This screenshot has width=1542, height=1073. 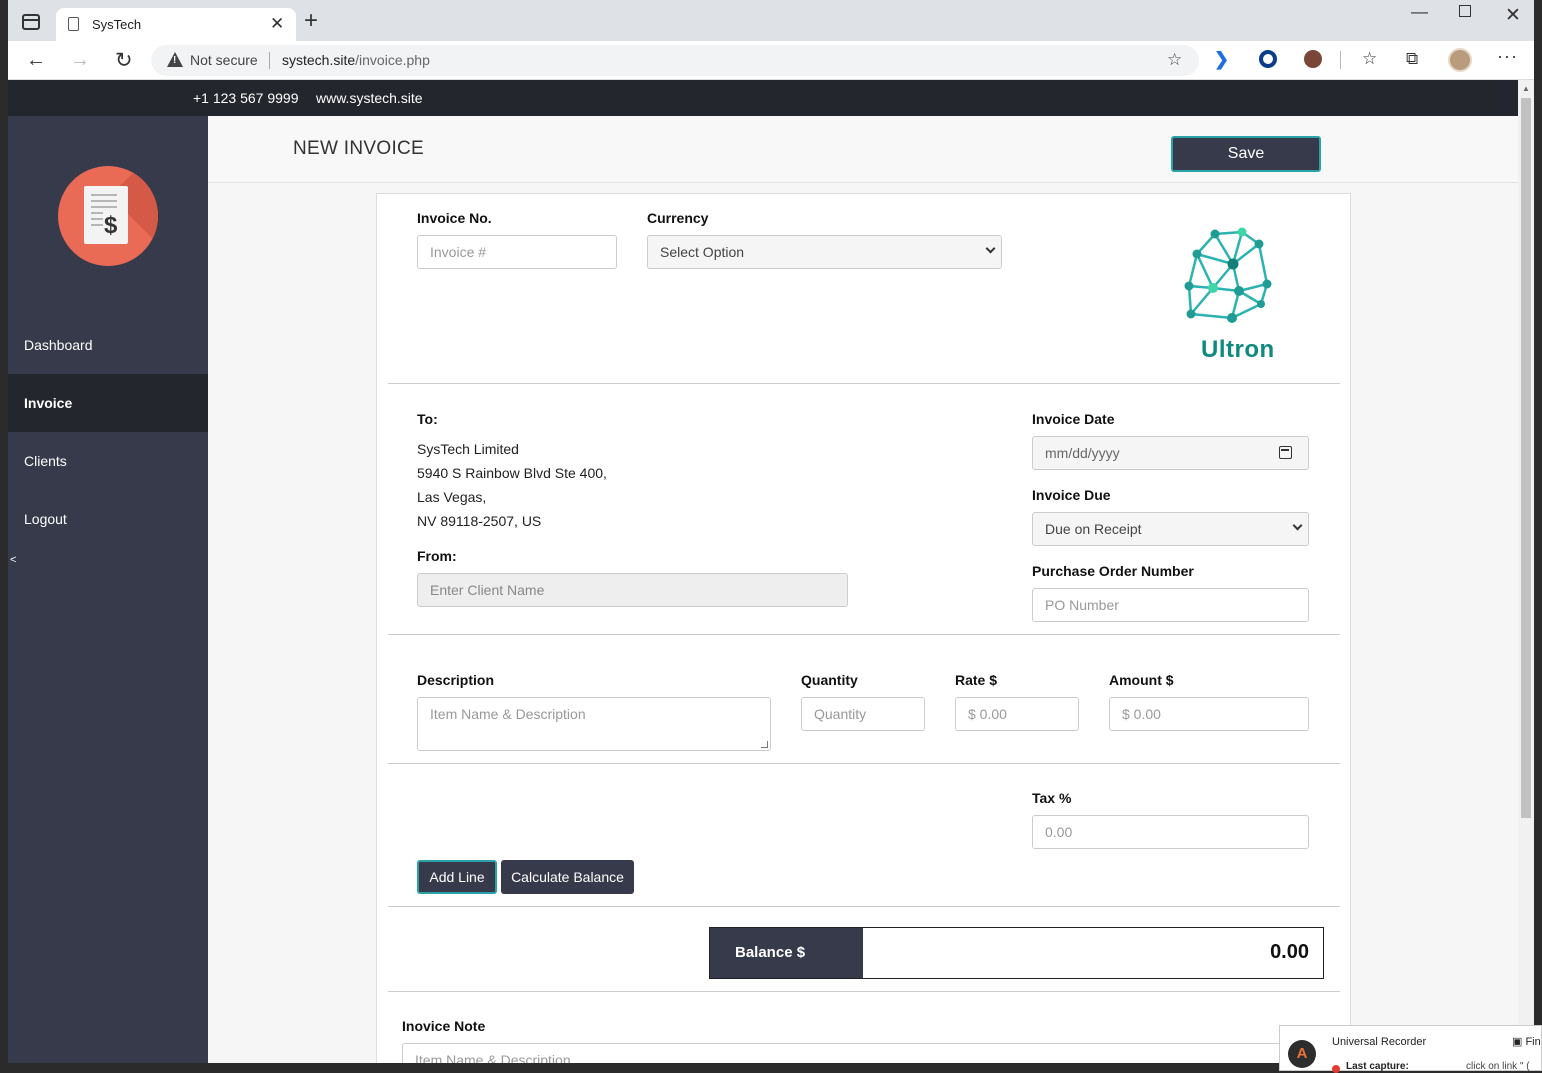 I want to click on company-logo-text: Ultron, so click(x=1238, y=349).